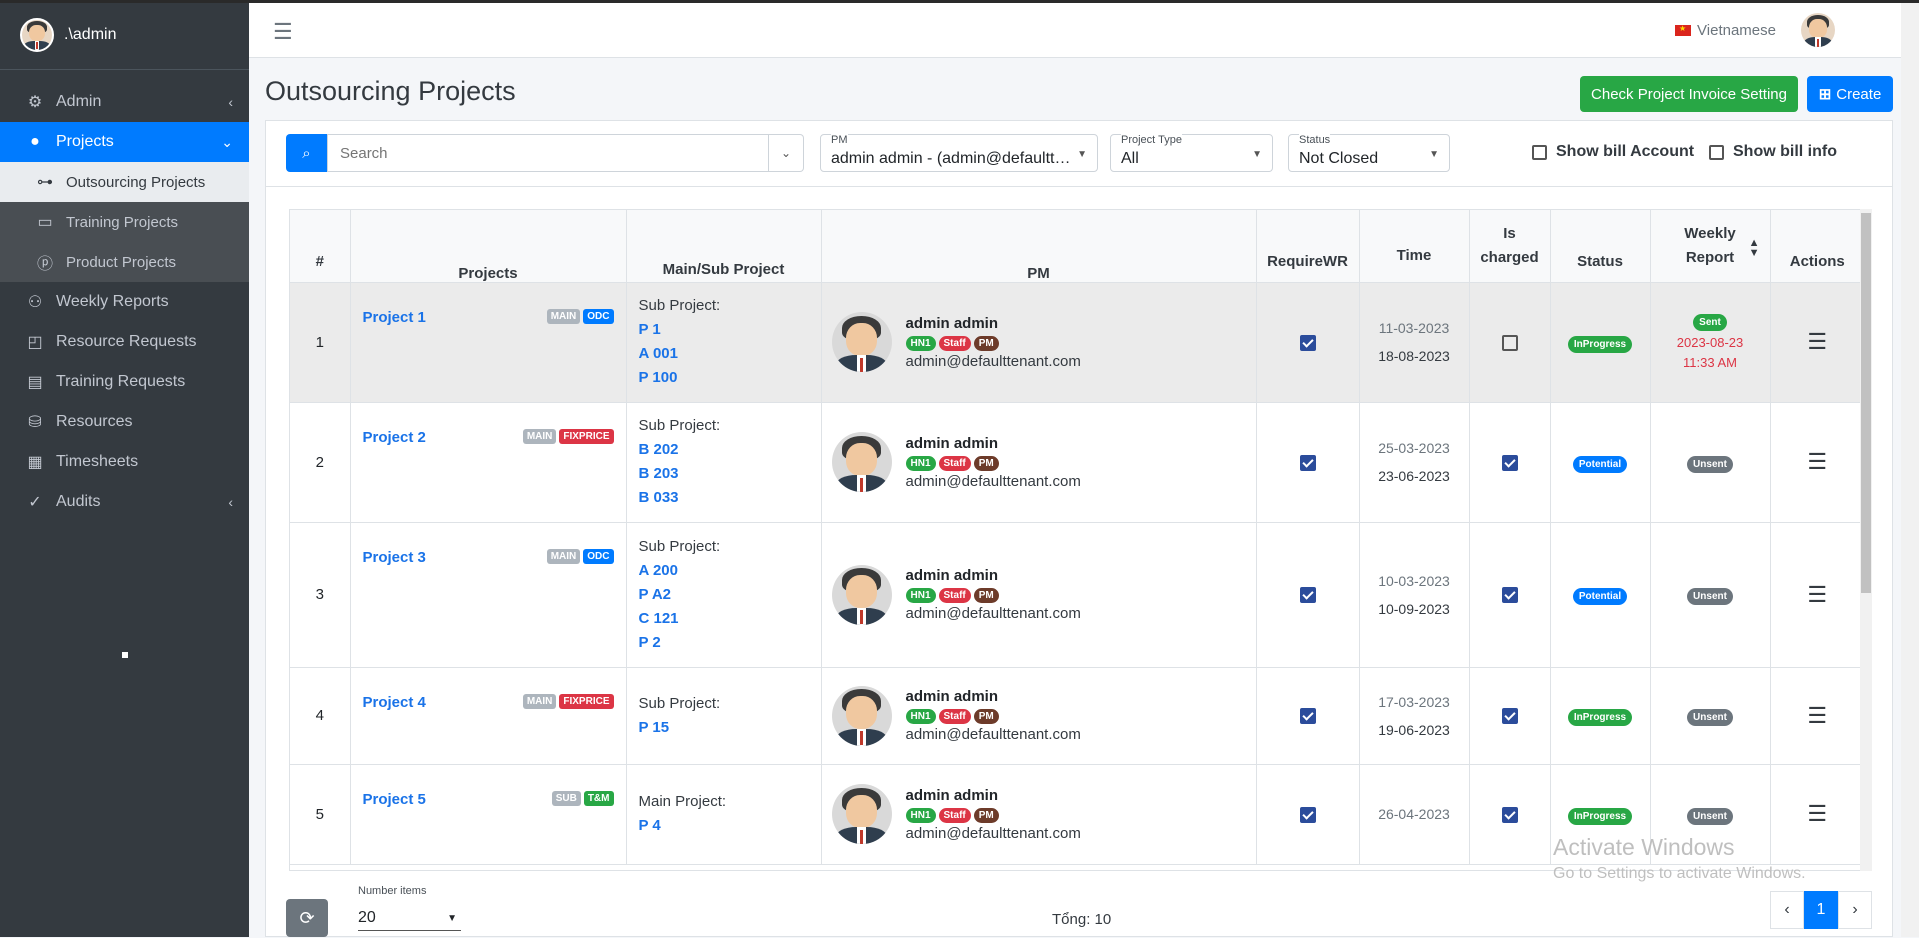  Describe the element at coordinates (724, 826) in the screenshot. I see `sub-project-link: P 4` at that location.